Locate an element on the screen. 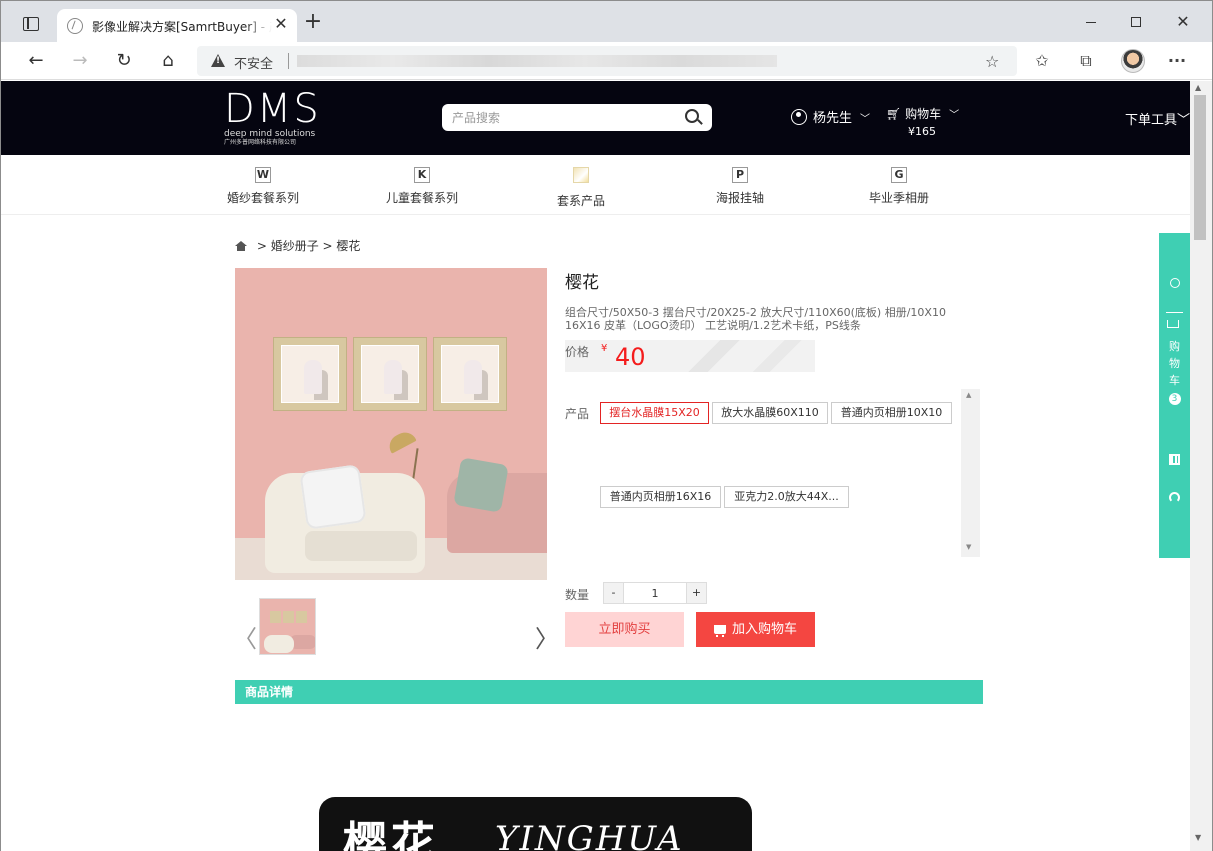 The height and width of the screenshot is (851, 1213). buy-now-button: 立即购买 is located at coordinates (624, 629).